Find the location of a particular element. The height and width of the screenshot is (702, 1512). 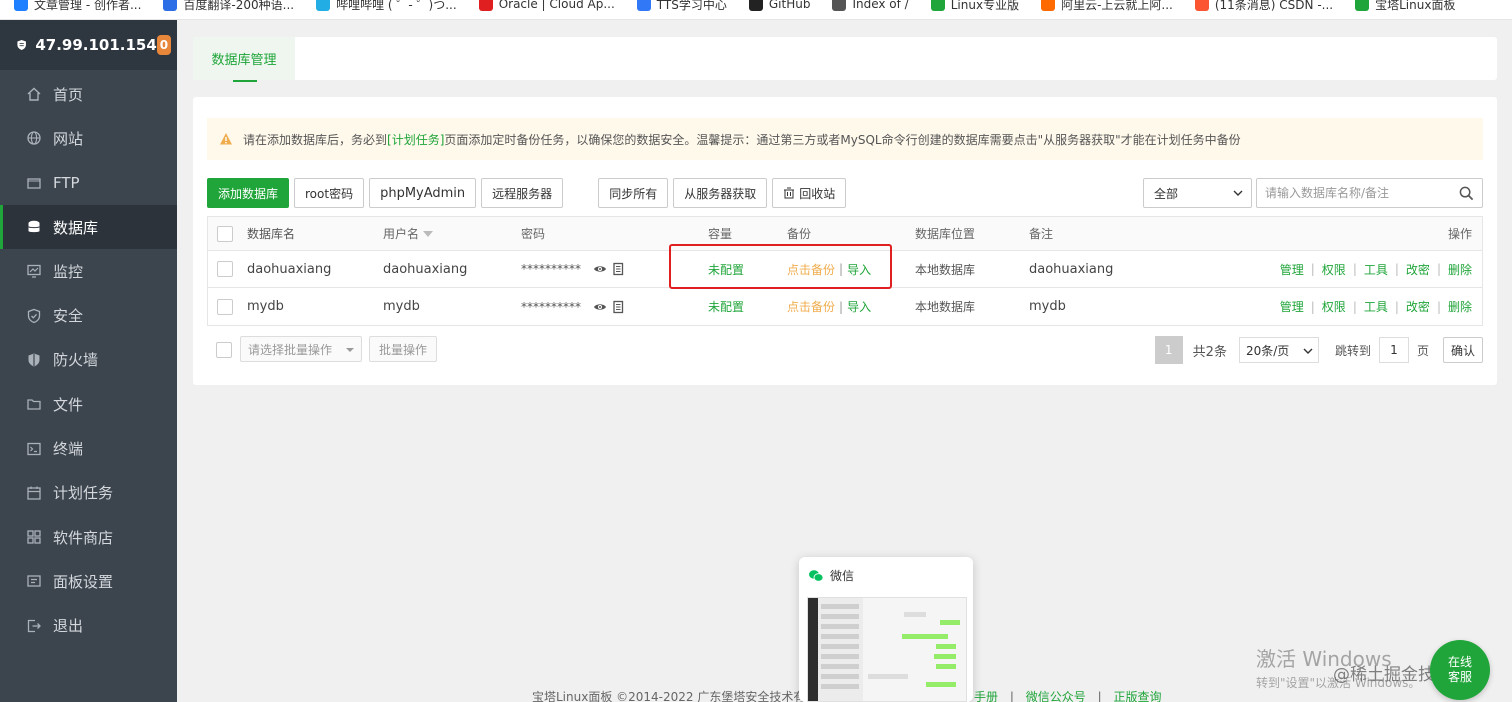

select-all-checkbox is located at coordinates (225, 233).